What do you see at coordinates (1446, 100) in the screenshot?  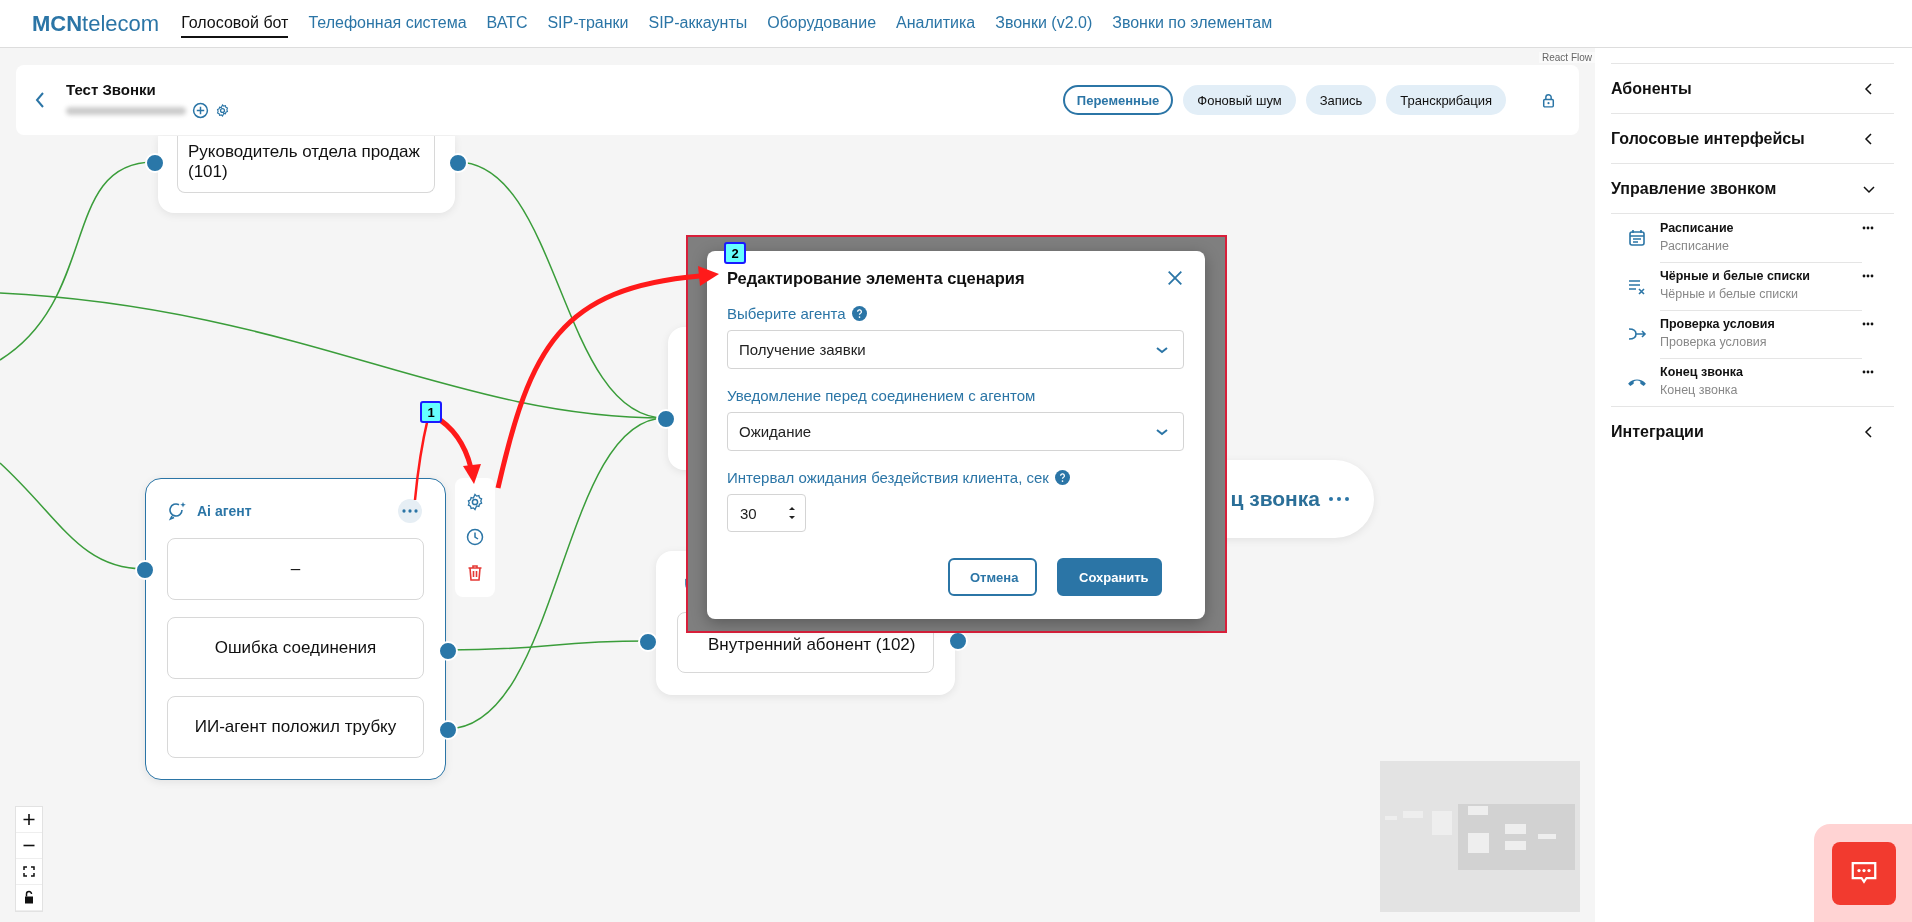 I see `toolbar-button: Транскрибация` at bounding box center [1446, 100].